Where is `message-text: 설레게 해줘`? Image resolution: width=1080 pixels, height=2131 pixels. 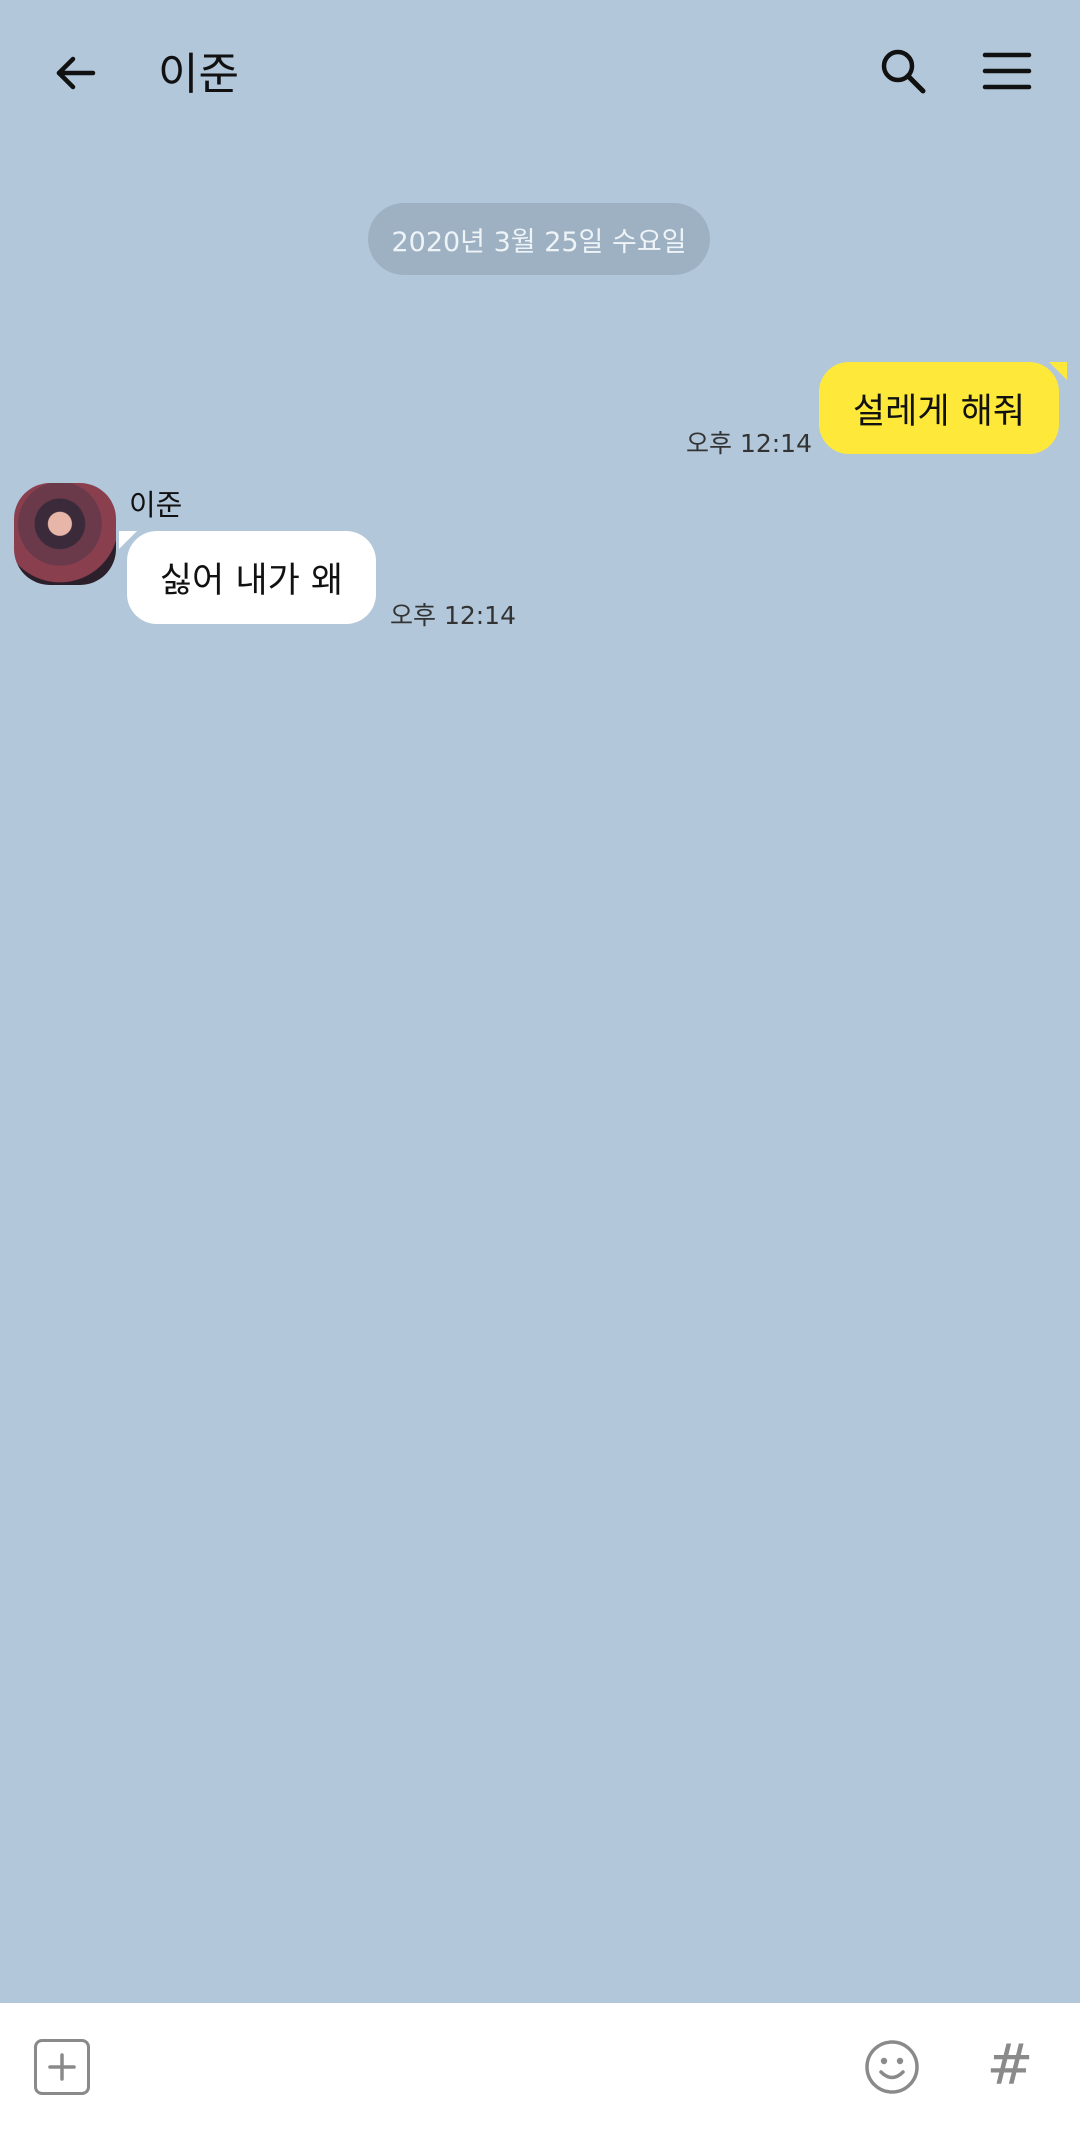
message-text: 설레게 해줘 is located at coordinates (939, 411).